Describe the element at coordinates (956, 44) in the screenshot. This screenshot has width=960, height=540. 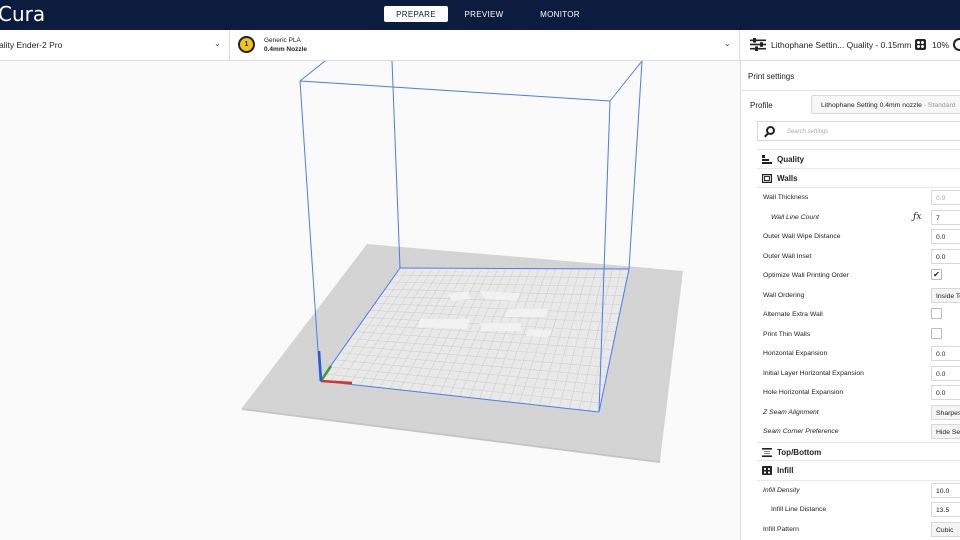
I see `support-icon` at that location.